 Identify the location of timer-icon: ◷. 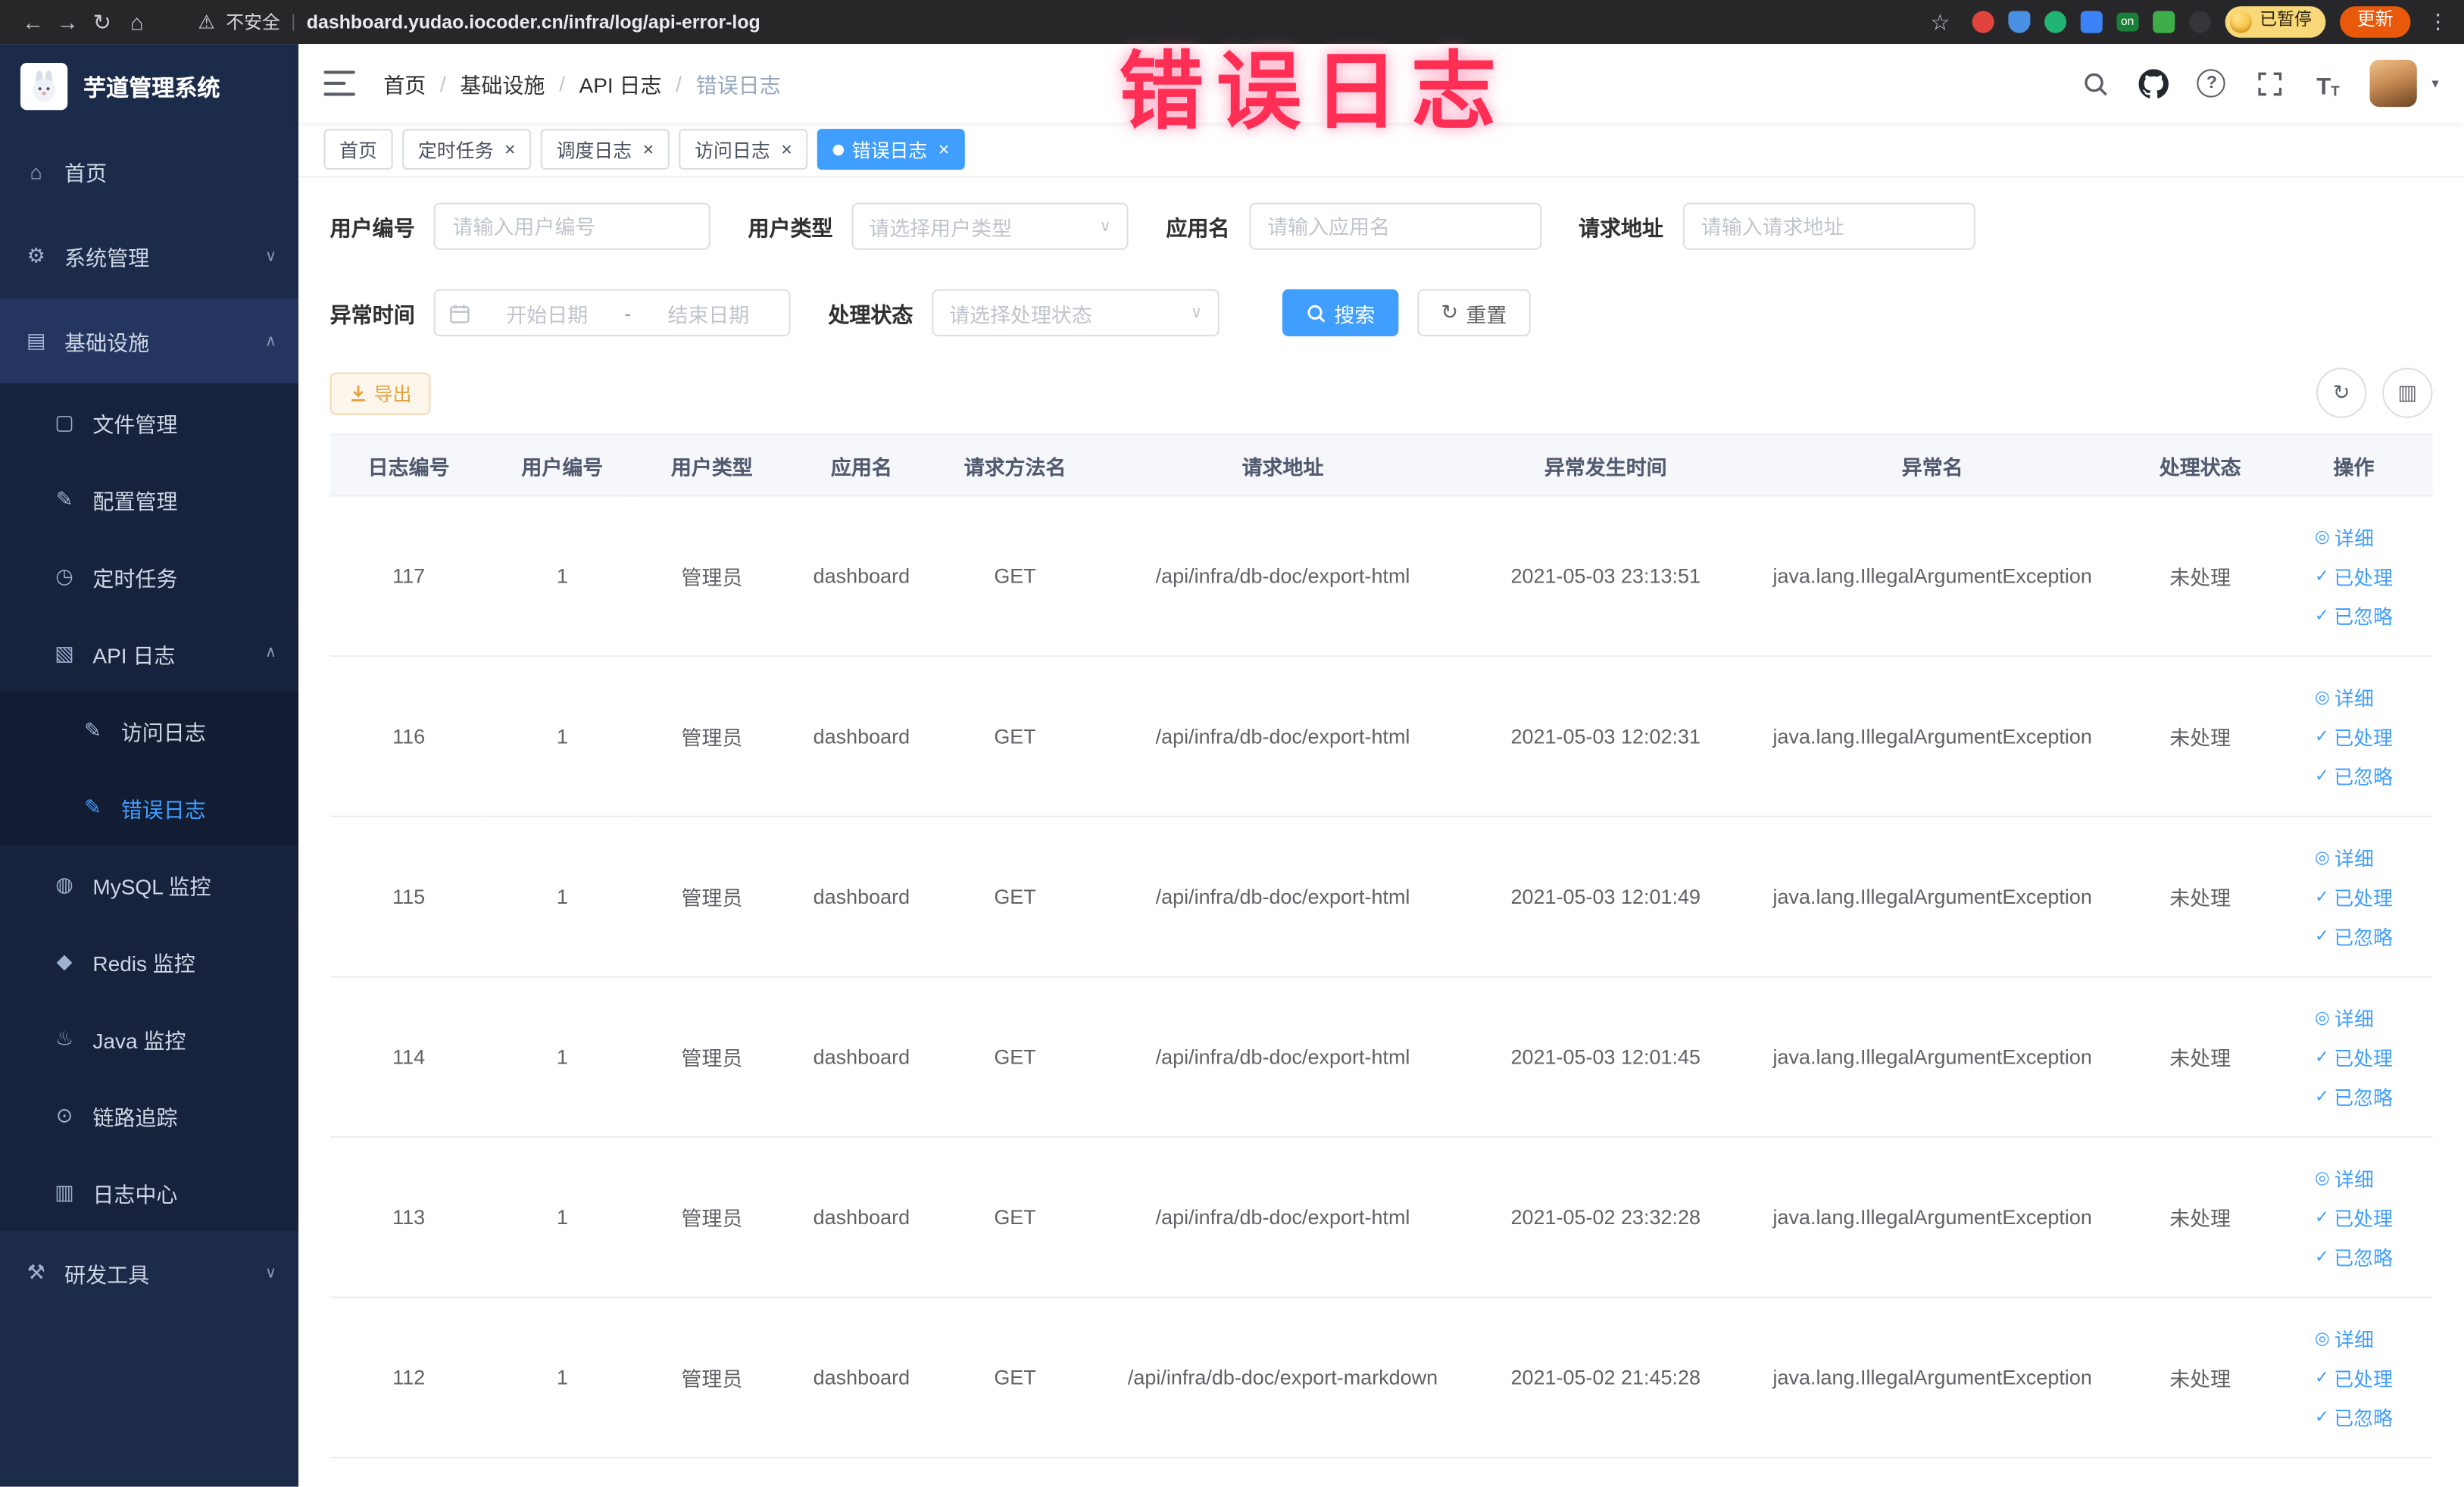
(64, 575).